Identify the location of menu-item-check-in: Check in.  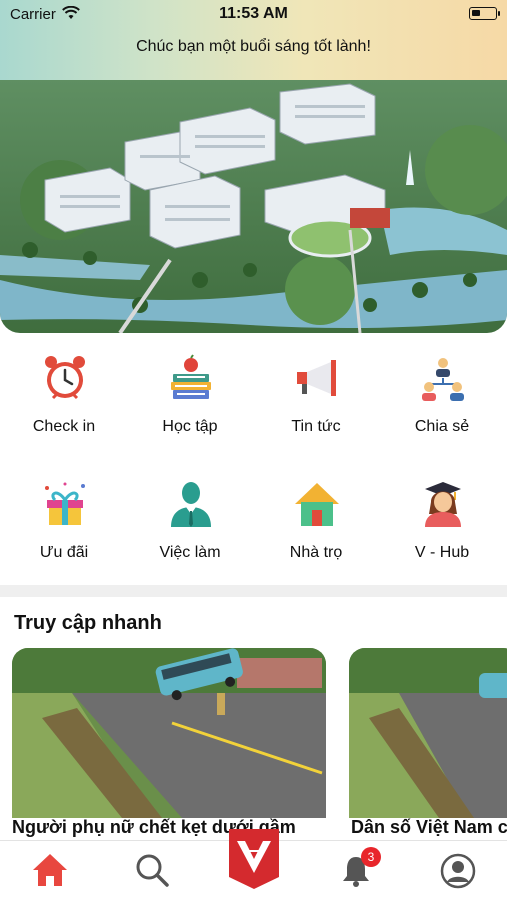
(64, 395).